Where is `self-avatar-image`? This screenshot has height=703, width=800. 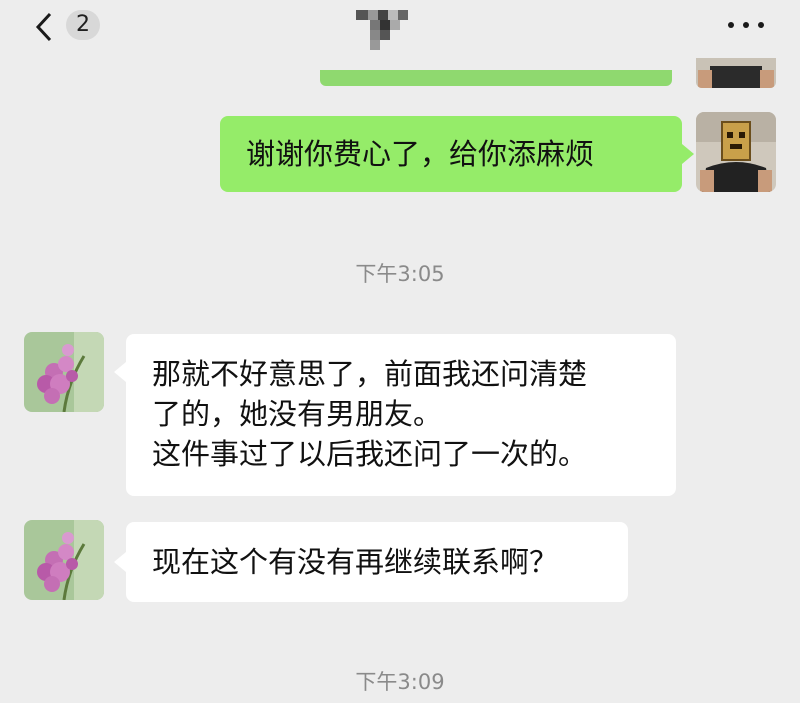 self-avatar-image is located at coordinates (736, 152).